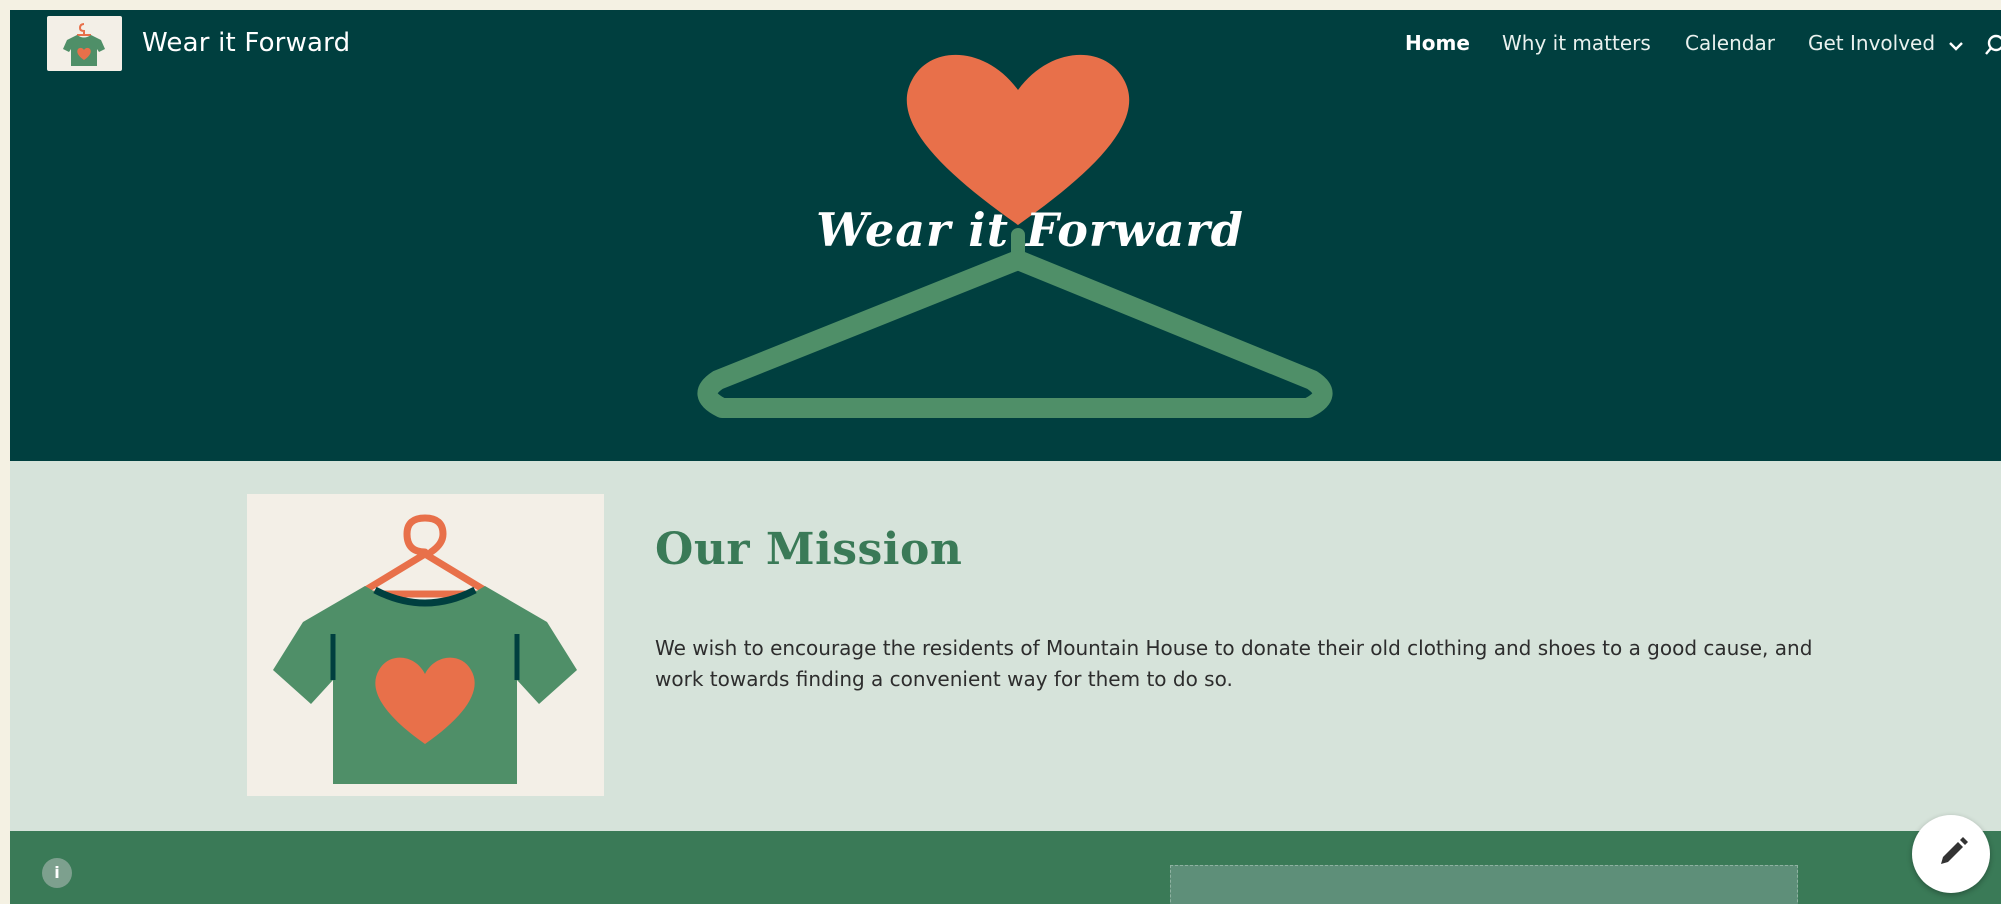  Describe the element at coordinates (1018, 139) in the screenshot. I see `heart-icon` at that location.